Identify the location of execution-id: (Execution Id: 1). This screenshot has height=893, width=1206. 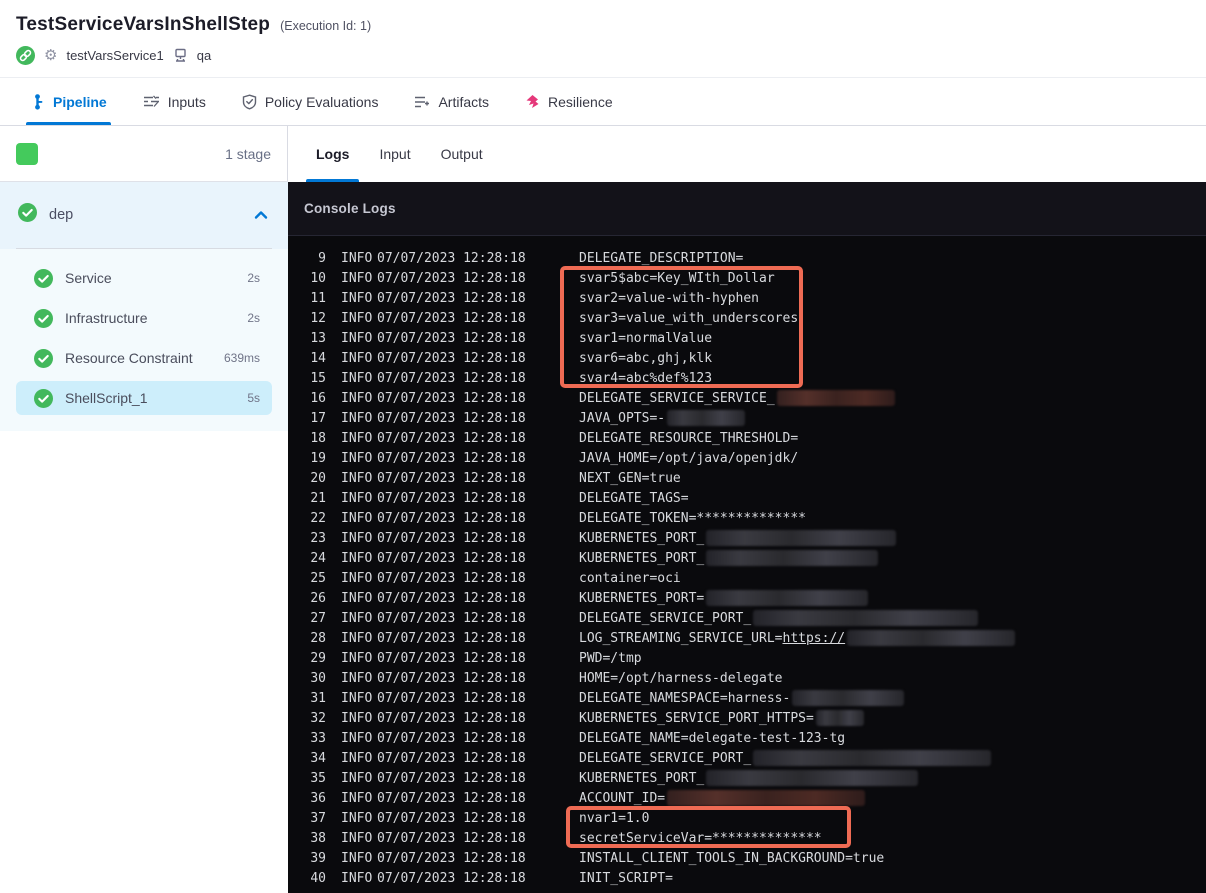
(326, 26).